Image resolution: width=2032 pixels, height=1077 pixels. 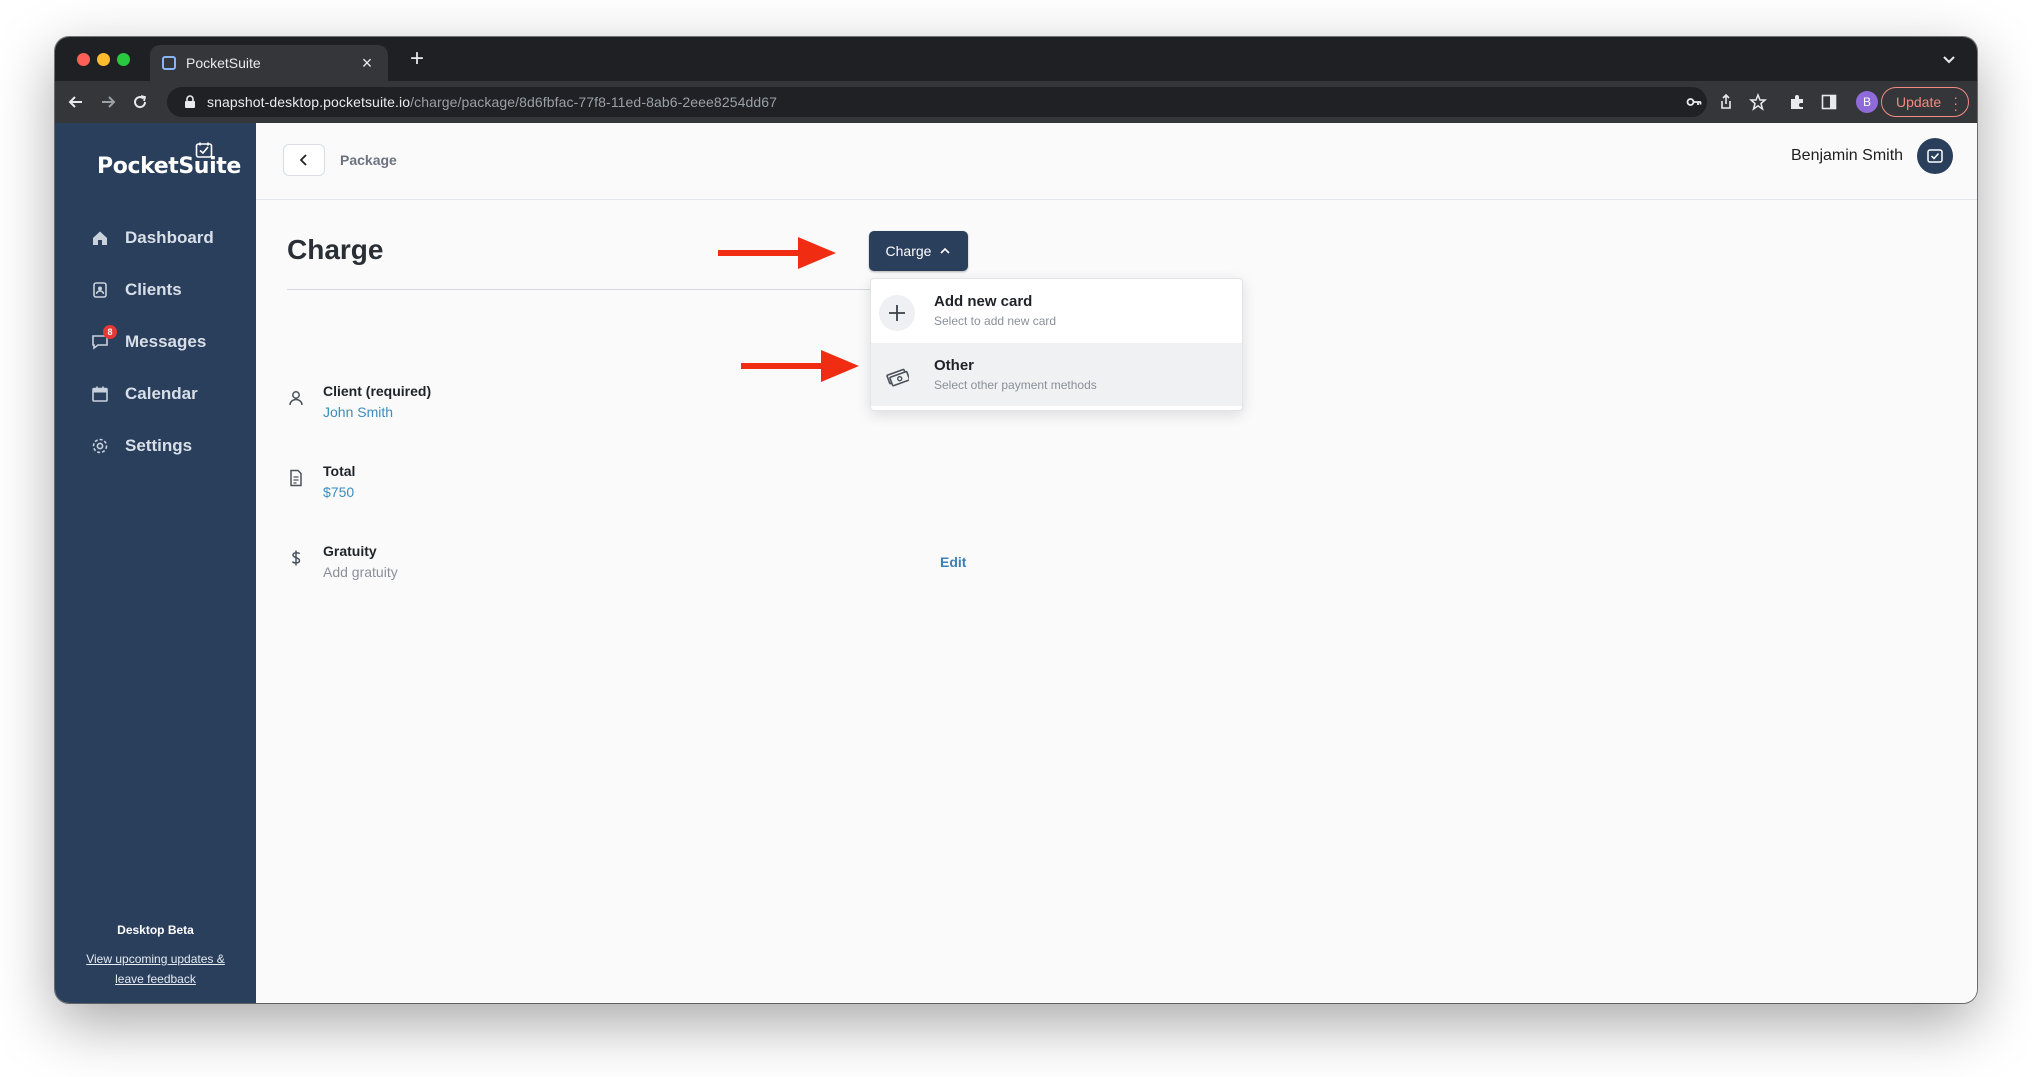 I want to click on bookmark-star-icon, so click(x=1758, y=102).